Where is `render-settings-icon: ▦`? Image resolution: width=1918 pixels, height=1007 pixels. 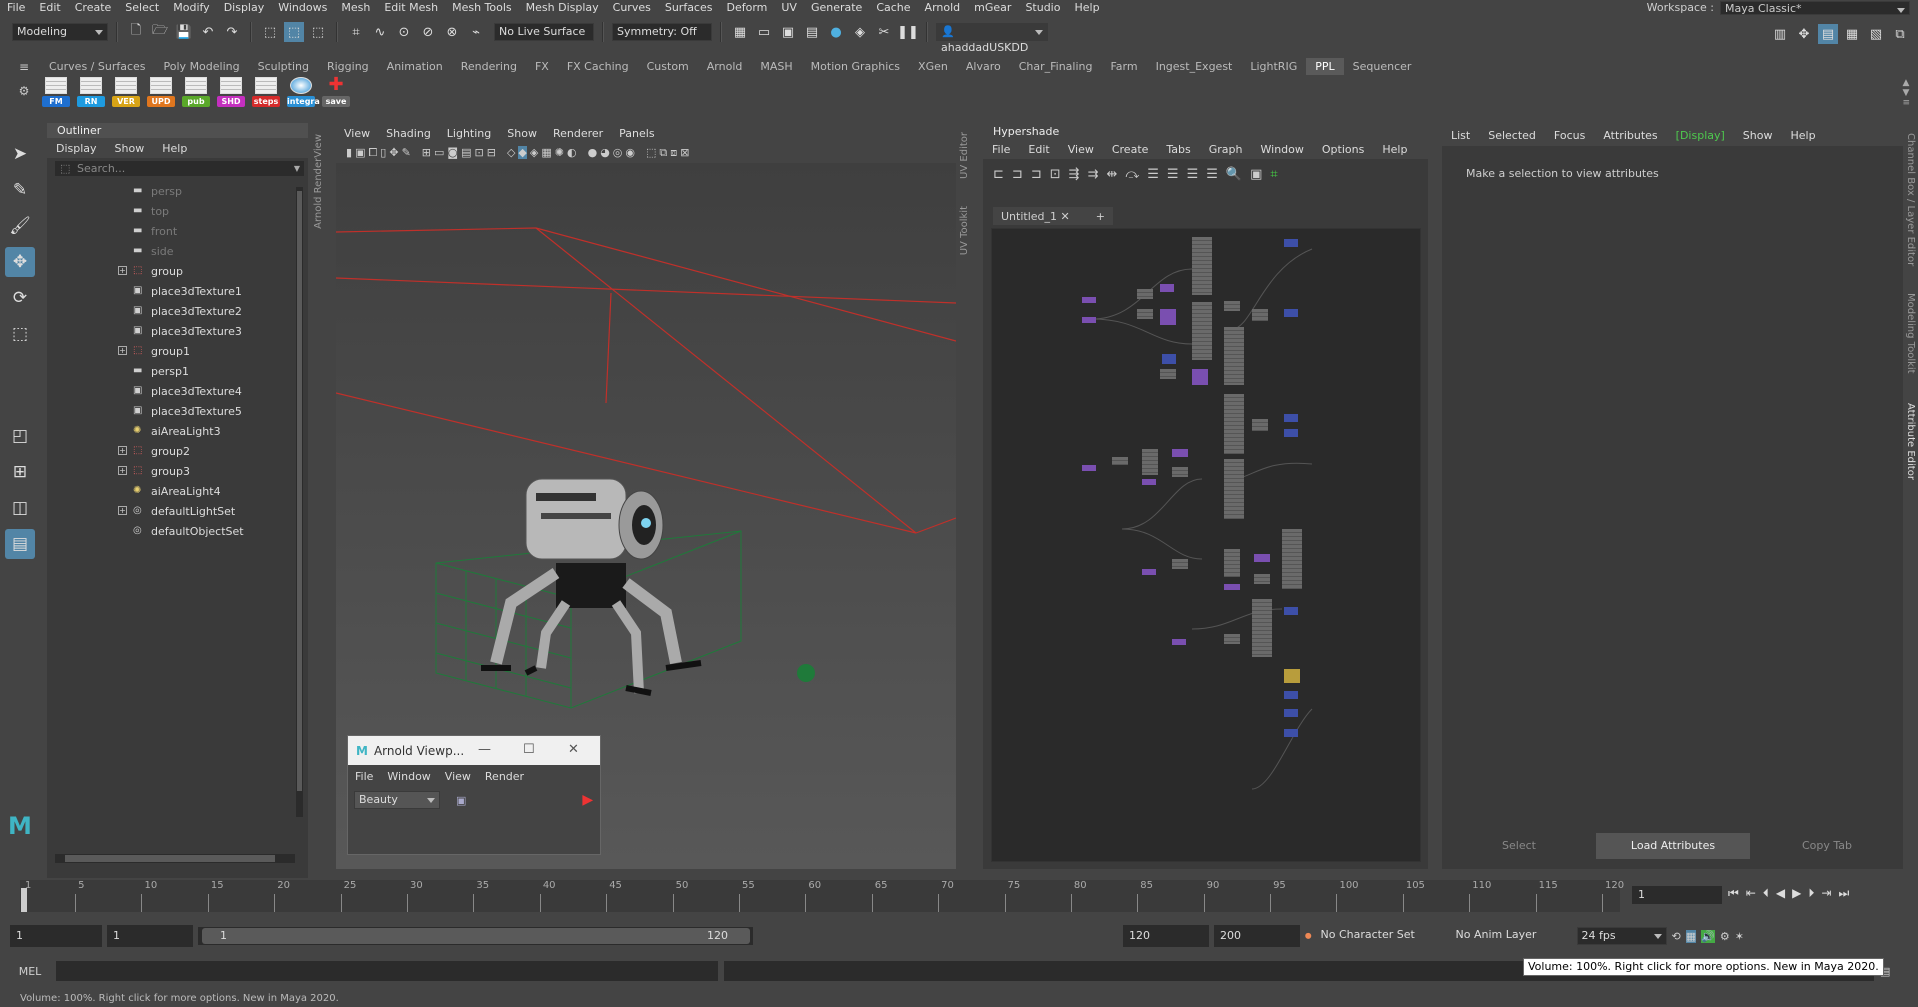
render-settings-icon: ▦ is located at coordinates (740, 32).